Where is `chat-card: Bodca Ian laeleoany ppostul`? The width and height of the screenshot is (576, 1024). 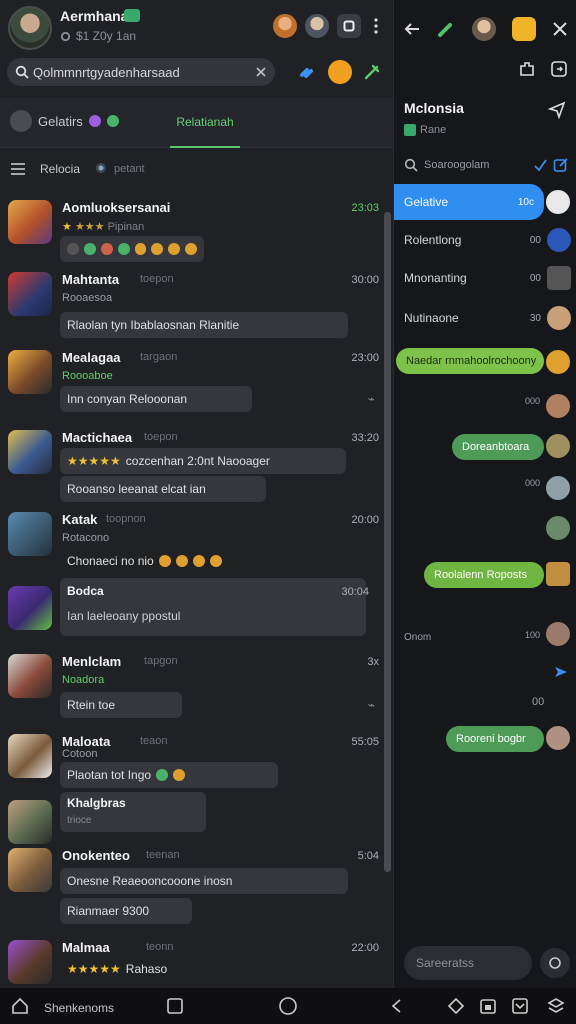 chat-card: Bodca Ian laeleoany ppostul is located at coordinates (213, 607).